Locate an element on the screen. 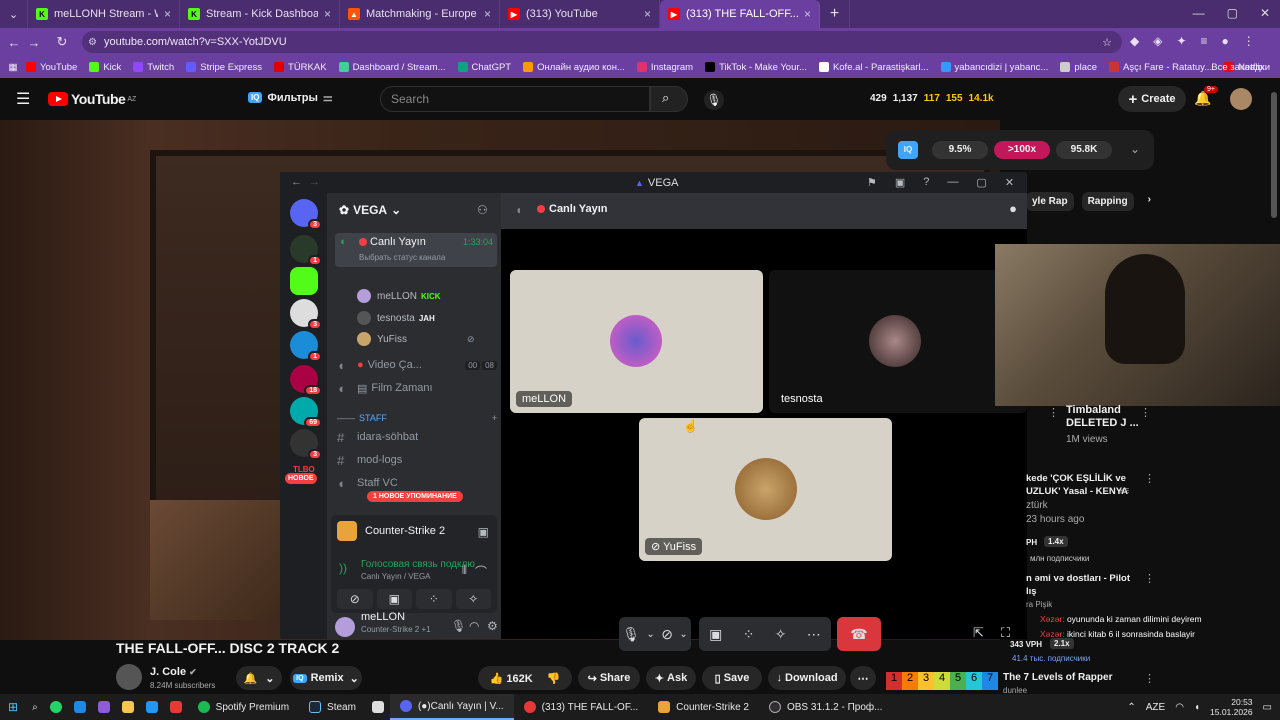 This screenshot has width=1280, height=720. notification-icon: ▭ is located at coordinates (1267, 707).